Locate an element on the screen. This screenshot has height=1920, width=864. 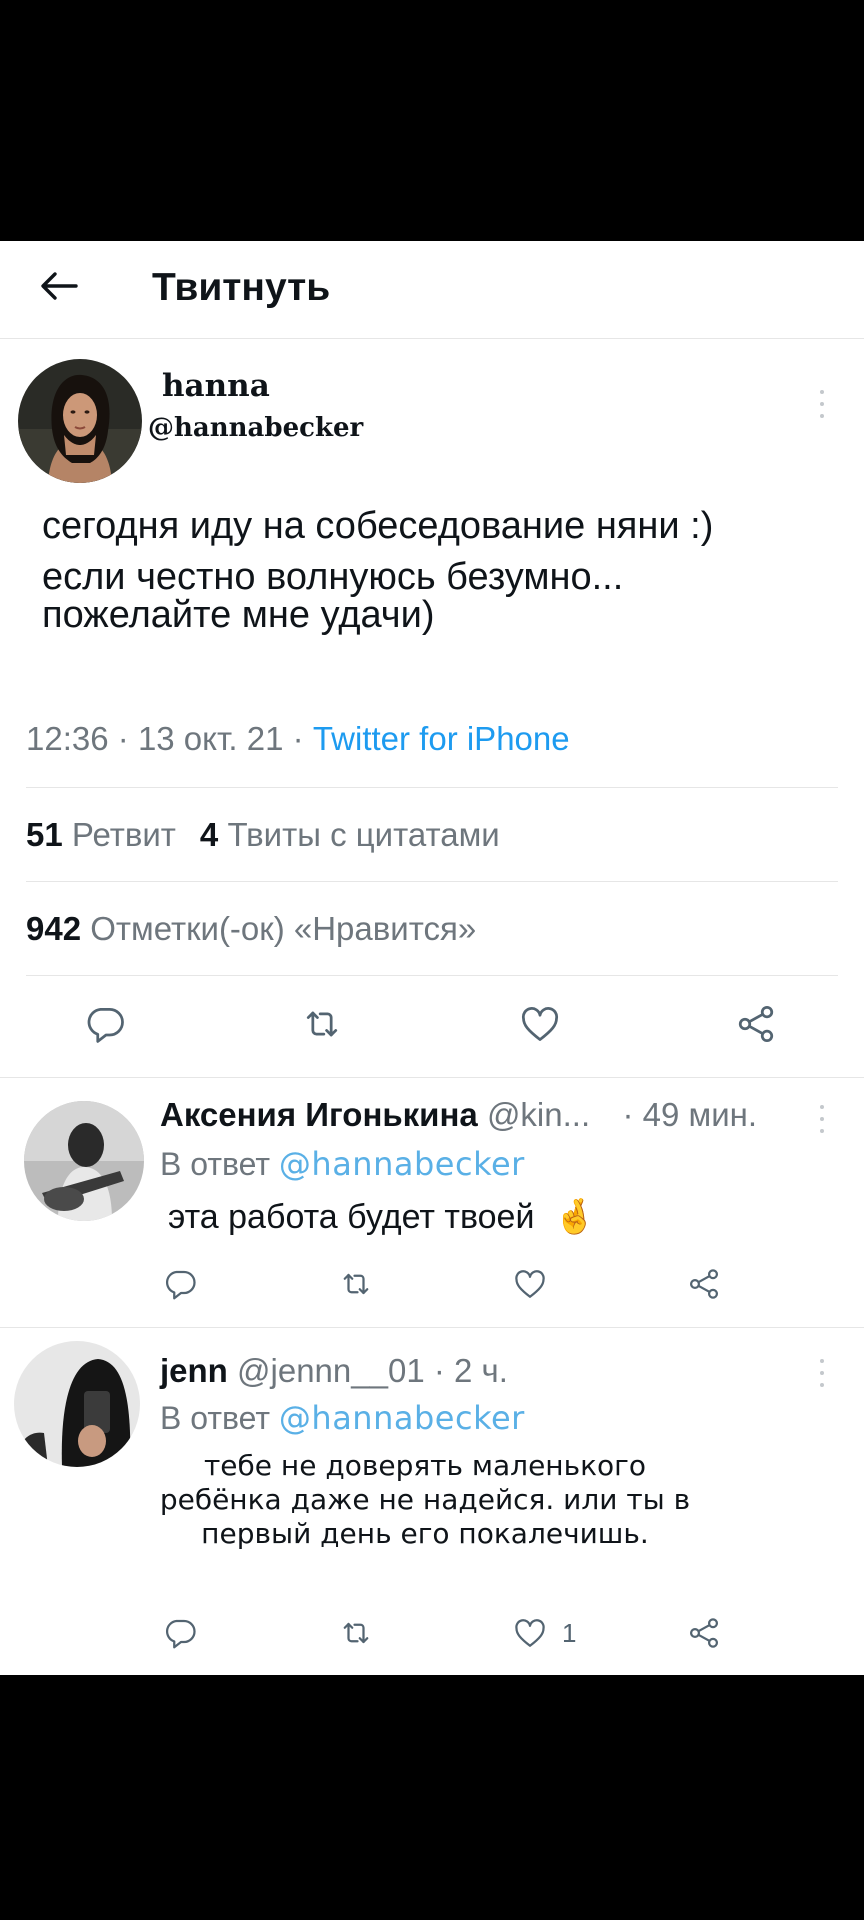
reply-text-body: эта работа будет твоей is located at coordinates (351, 1217).